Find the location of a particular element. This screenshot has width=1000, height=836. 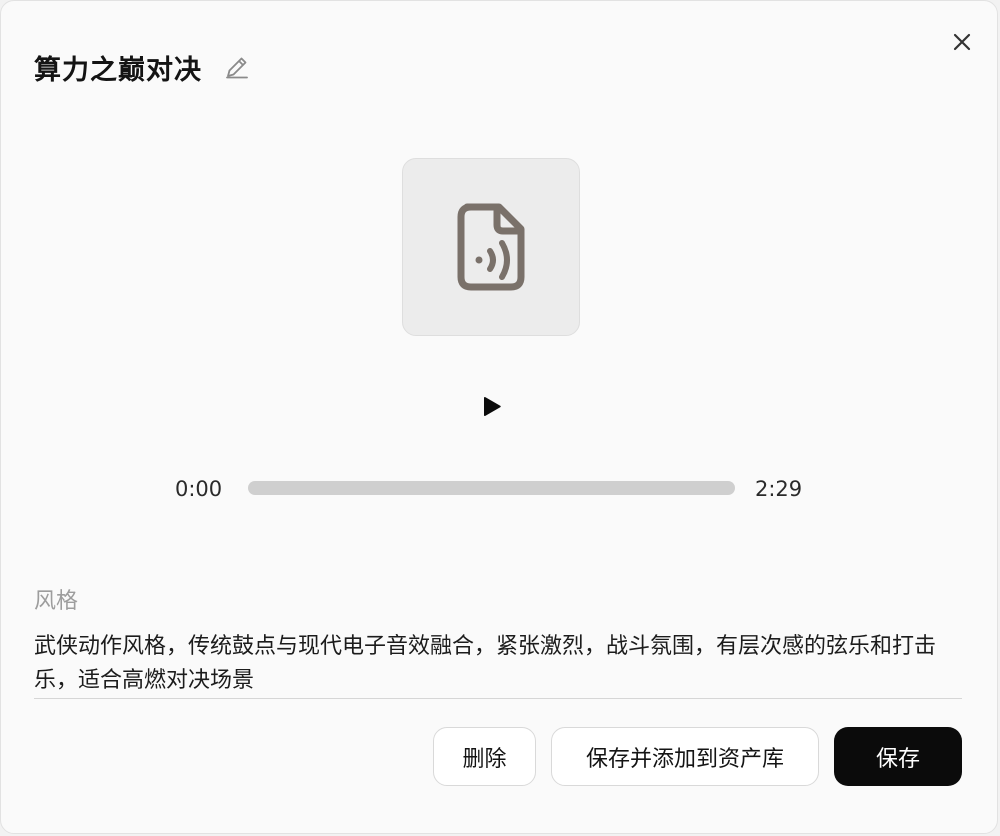

style-label: 风格 is located at coordinates (56, 601).